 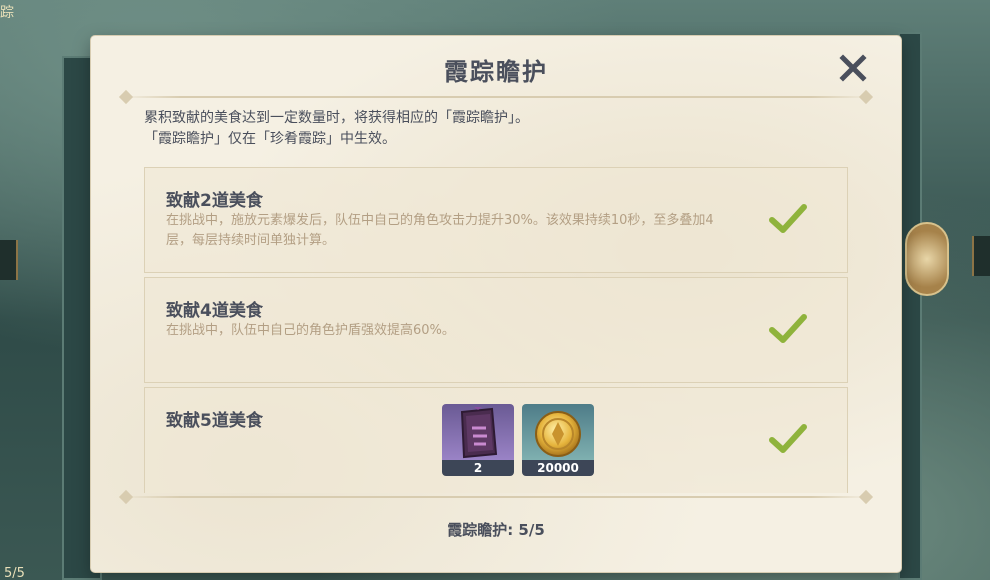 What do you see at coordinates (981, 256) in the screenshot?
I see `background-right-ornament` at bounding box center [981, 256].